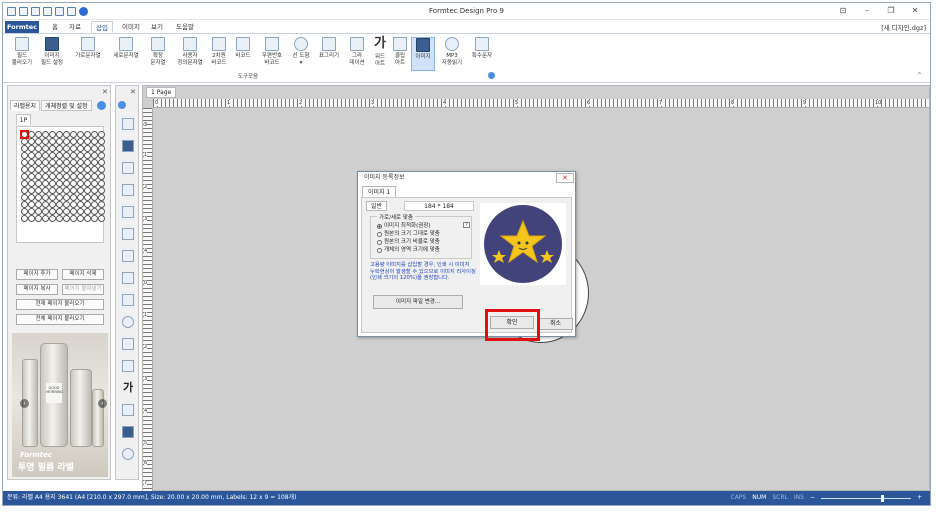  I want to click on option-original-size: 원본의 크기 그대로 맞춤, so click(408, 234).